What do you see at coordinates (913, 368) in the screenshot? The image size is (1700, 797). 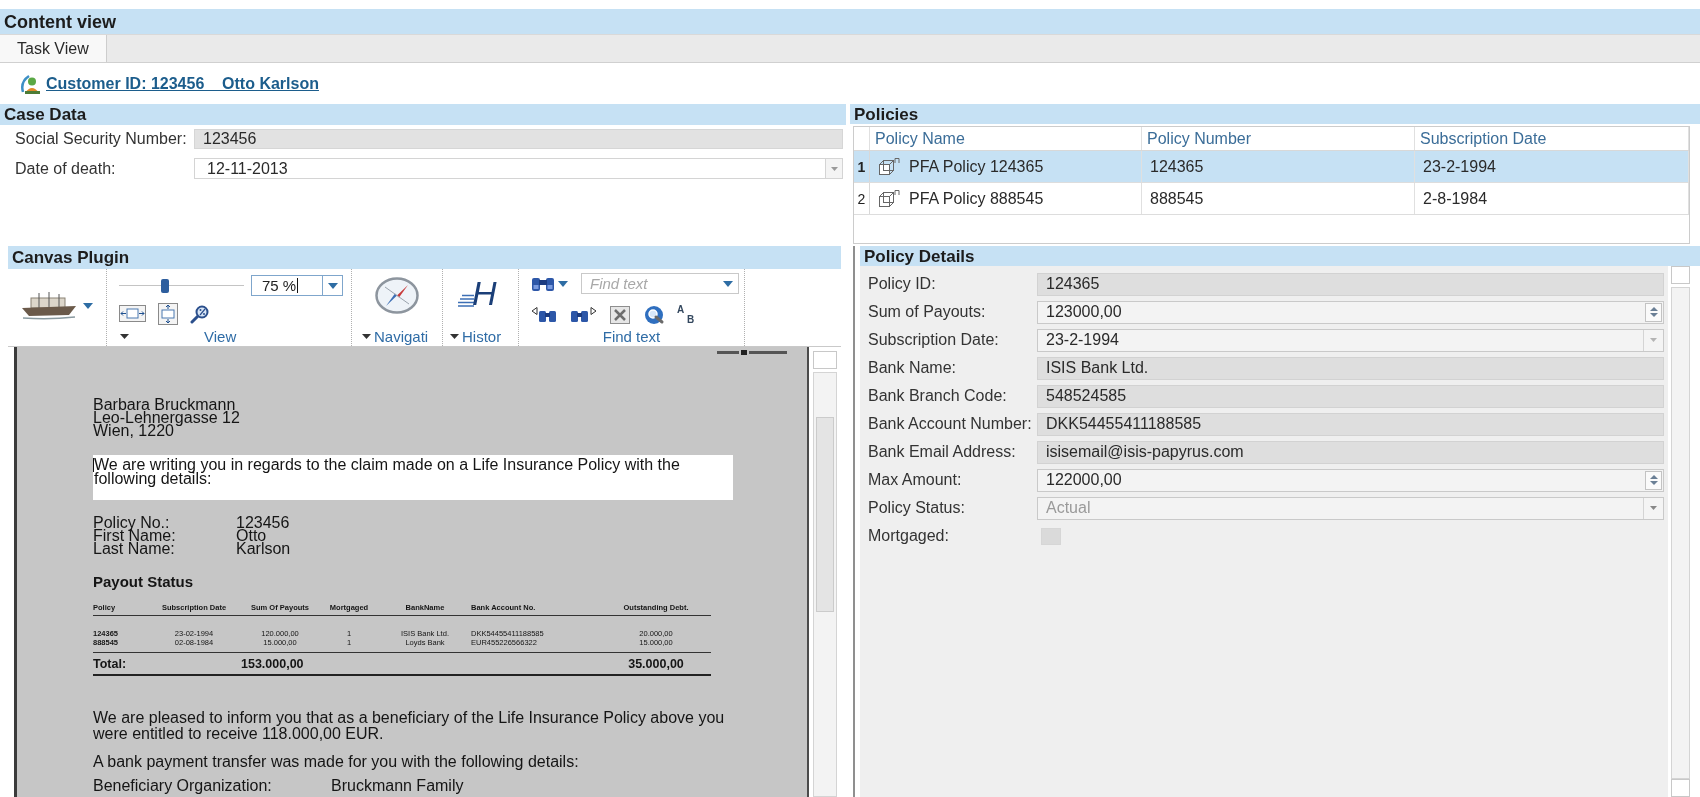 I see `field-label: Bank Name:` at bounding box center [913, 368].